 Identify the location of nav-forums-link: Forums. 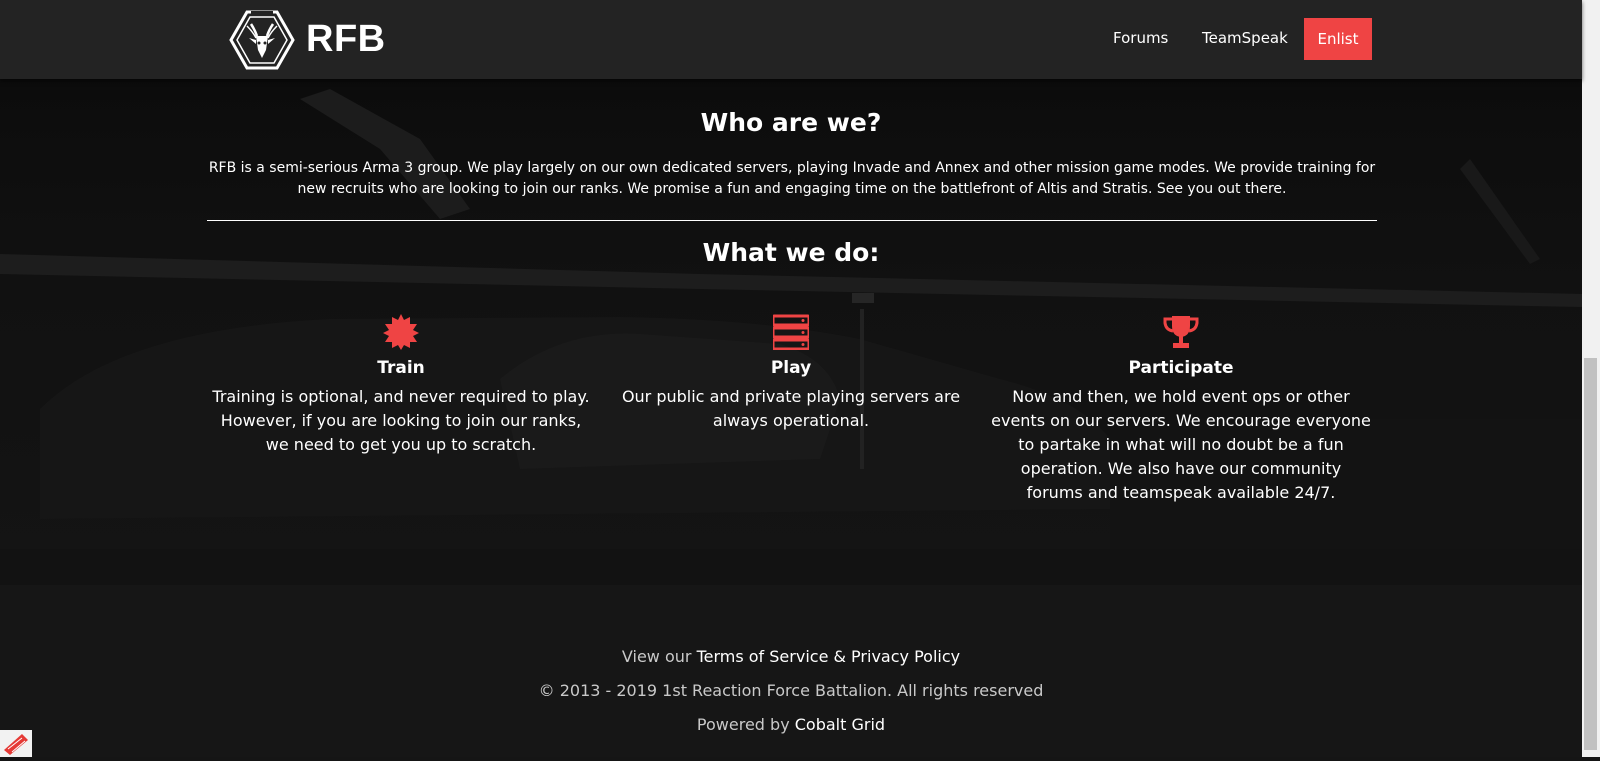
(1140, 38).